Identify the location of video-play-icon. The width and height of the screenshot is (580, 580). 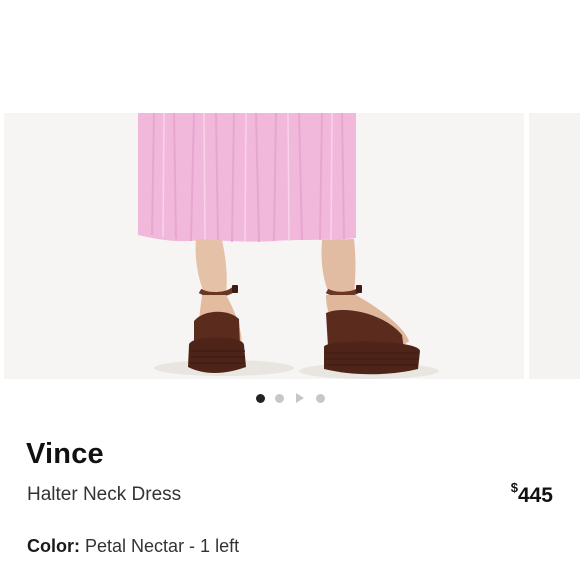
(299, 398).